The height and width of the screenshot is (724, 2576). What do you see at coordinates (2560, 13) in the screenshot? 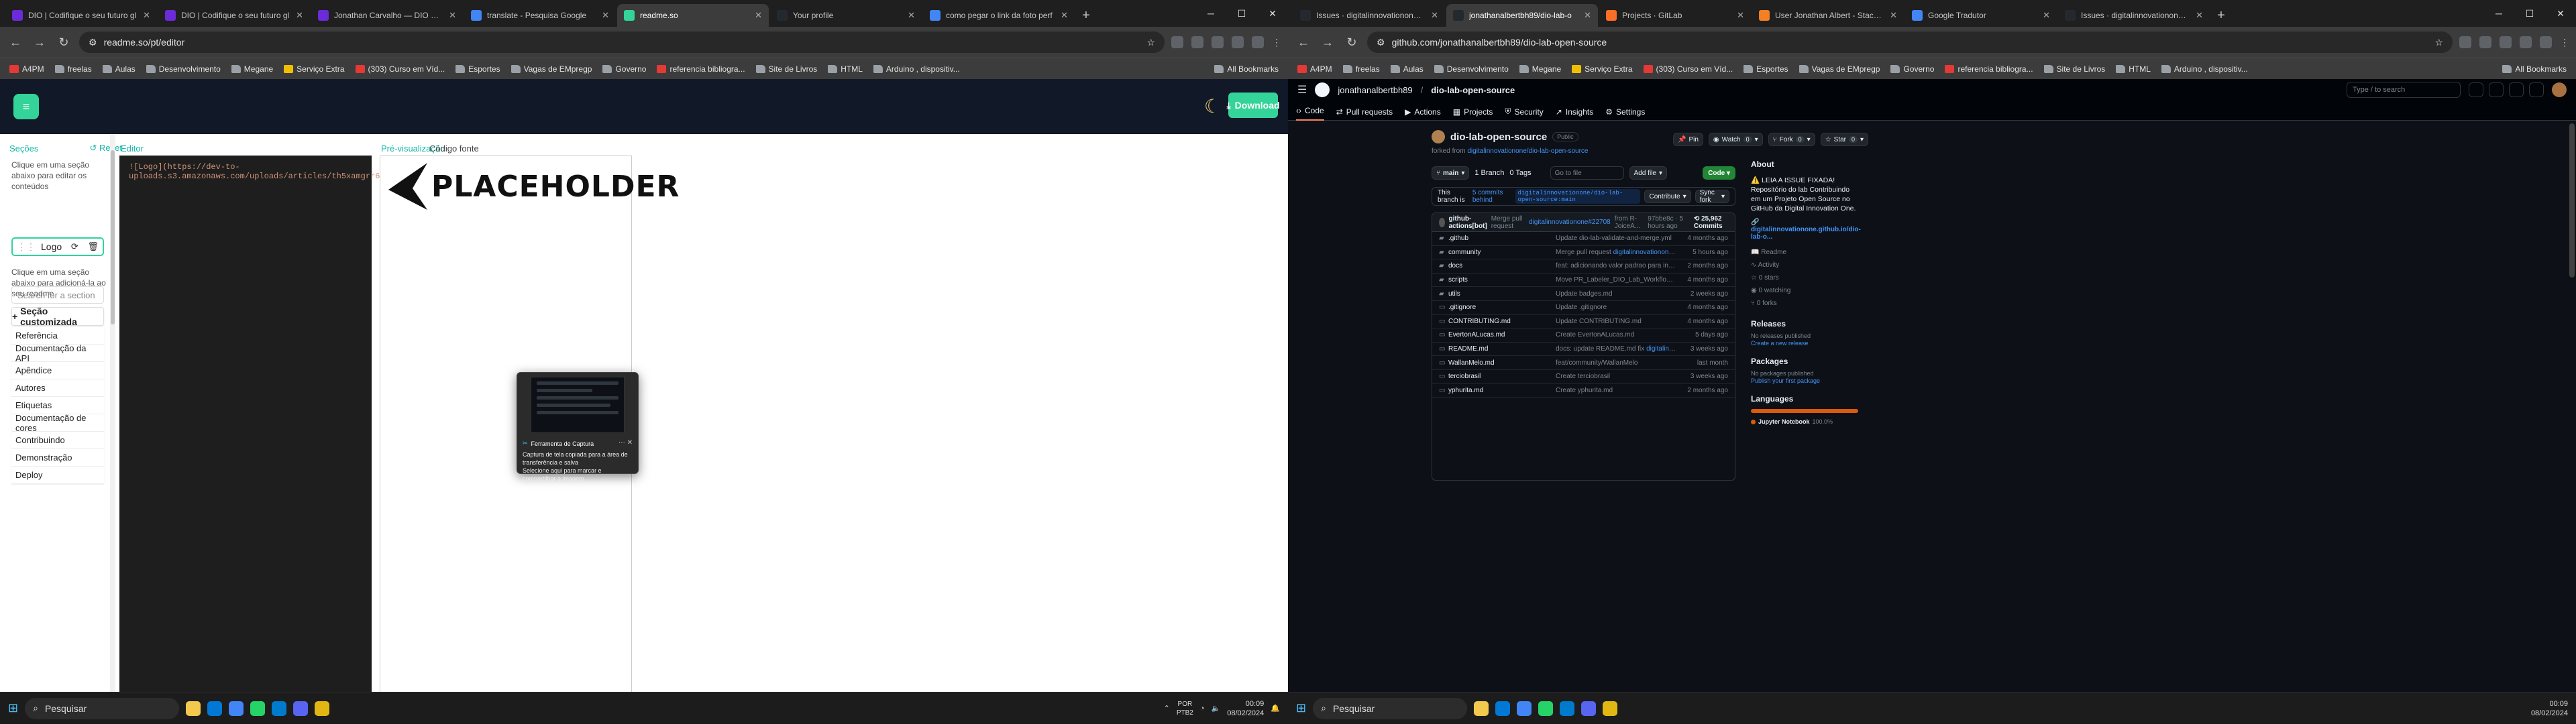
I see `close-window-button: ✕` at bounding box center [2560, 13].